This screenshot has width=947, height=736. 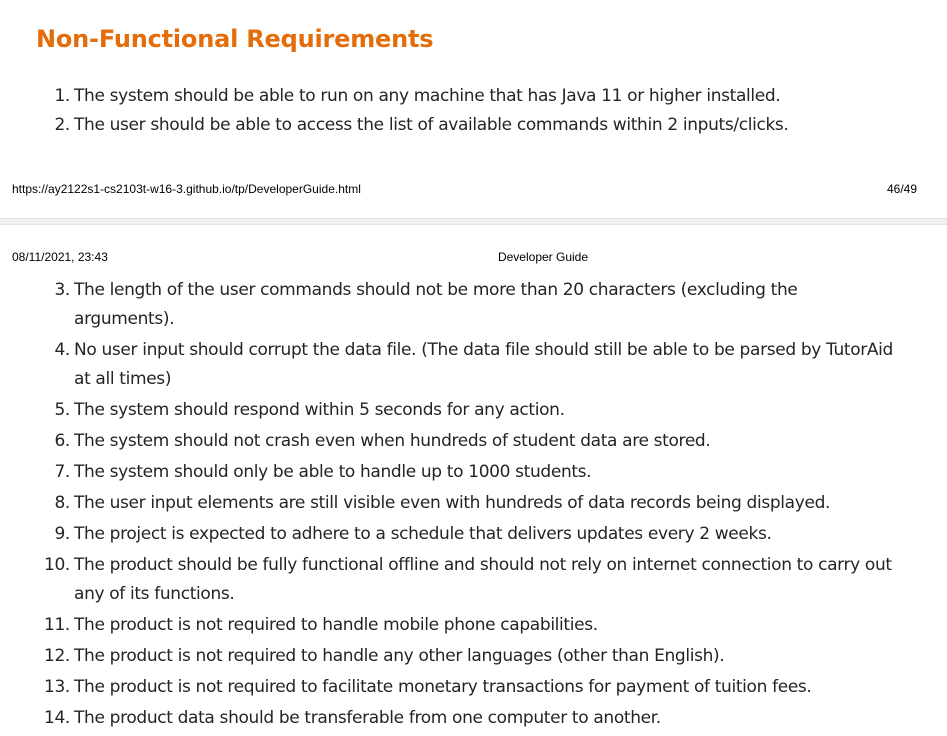 What do you see at coordinates (901, 189) in the screenshot?
I see `print-footer-page-number: 46/49` at bounding box center [901, 189].